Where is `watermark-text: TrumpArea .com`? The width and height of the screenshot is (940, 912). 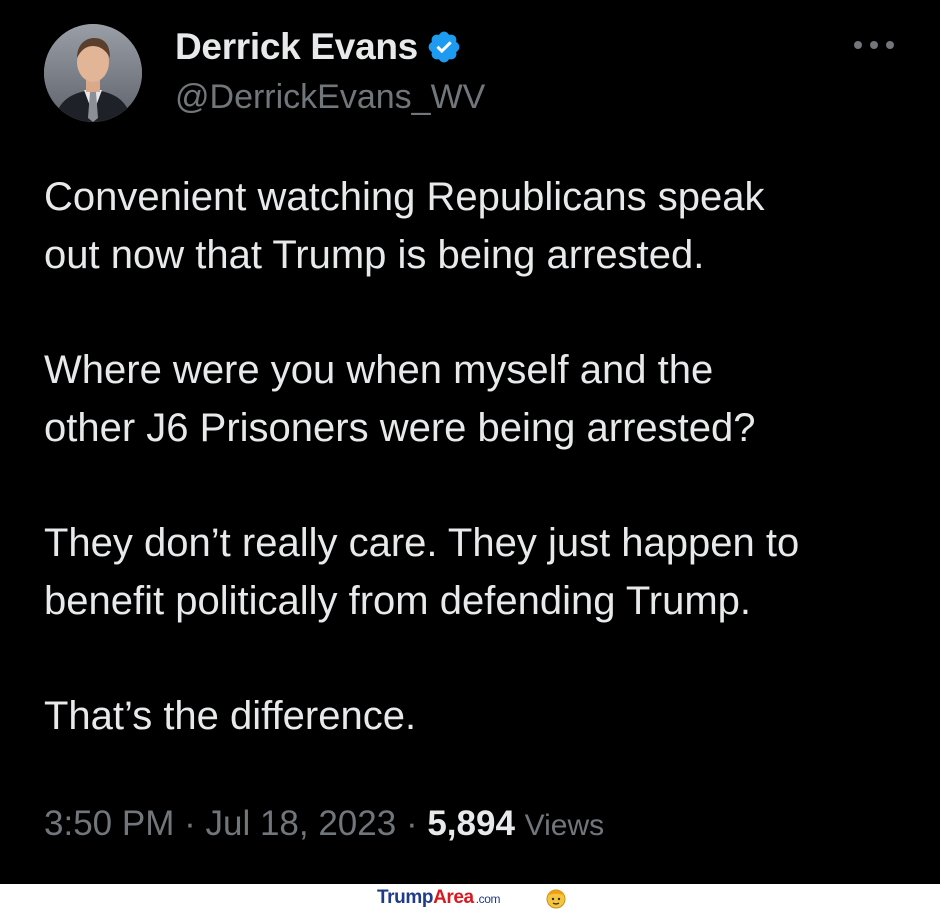
watermark-text: TrumpArea .com is located at coordinates (439, 898).